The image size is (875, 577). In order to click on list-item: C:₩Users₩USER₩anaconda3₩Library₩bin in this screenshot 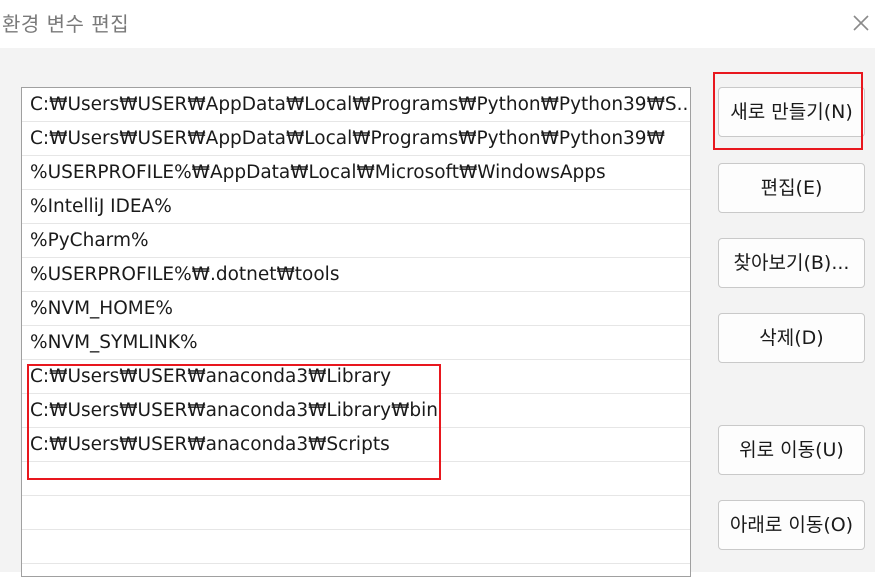, I will do `click(356, 411)`.